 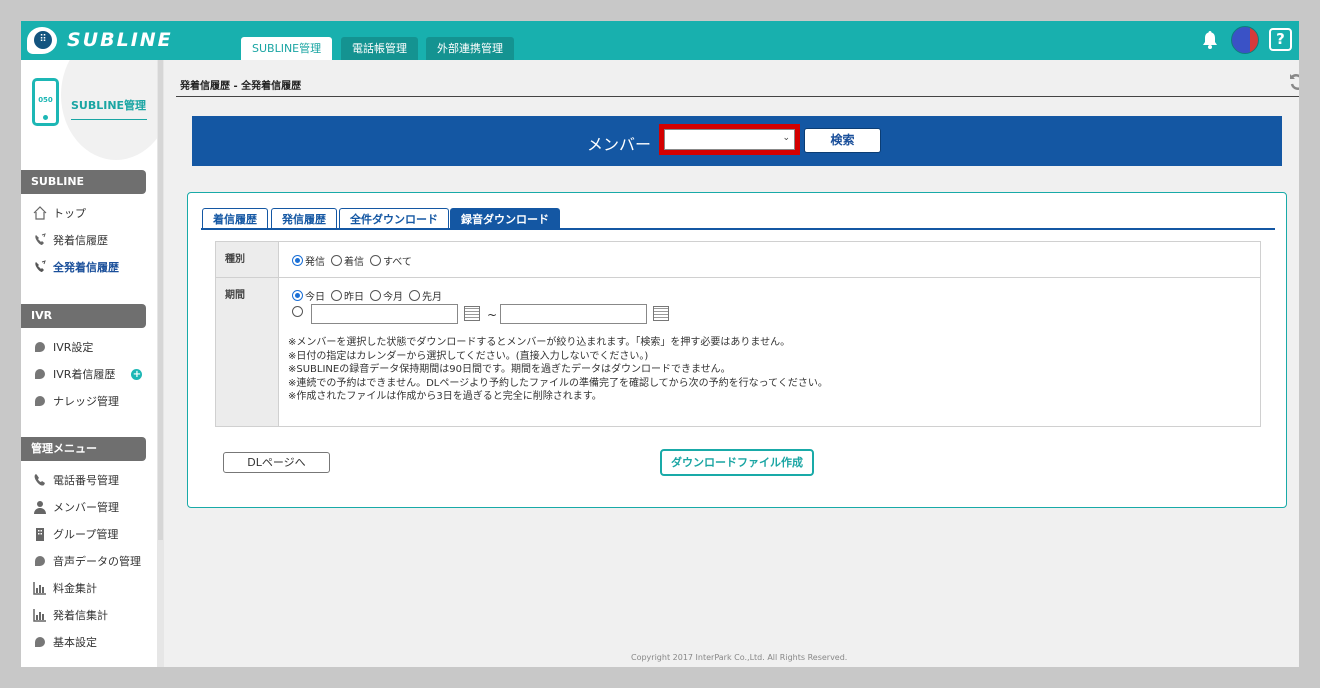 What do you see at coordinates (308, 295) in the screenshot?
I see `radio-today: 今日` at bounding box center [308, 295].